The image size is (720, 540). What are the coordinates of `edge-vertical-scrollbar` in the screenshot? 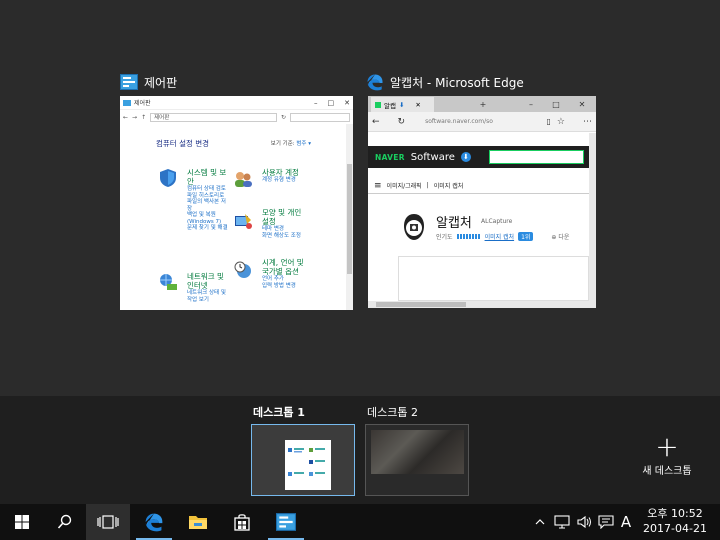 It's located at (592, 220).